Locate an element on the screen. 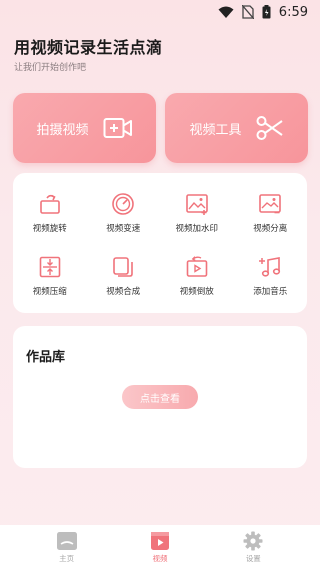  split-image-icon is located at coordinates (270, 204).